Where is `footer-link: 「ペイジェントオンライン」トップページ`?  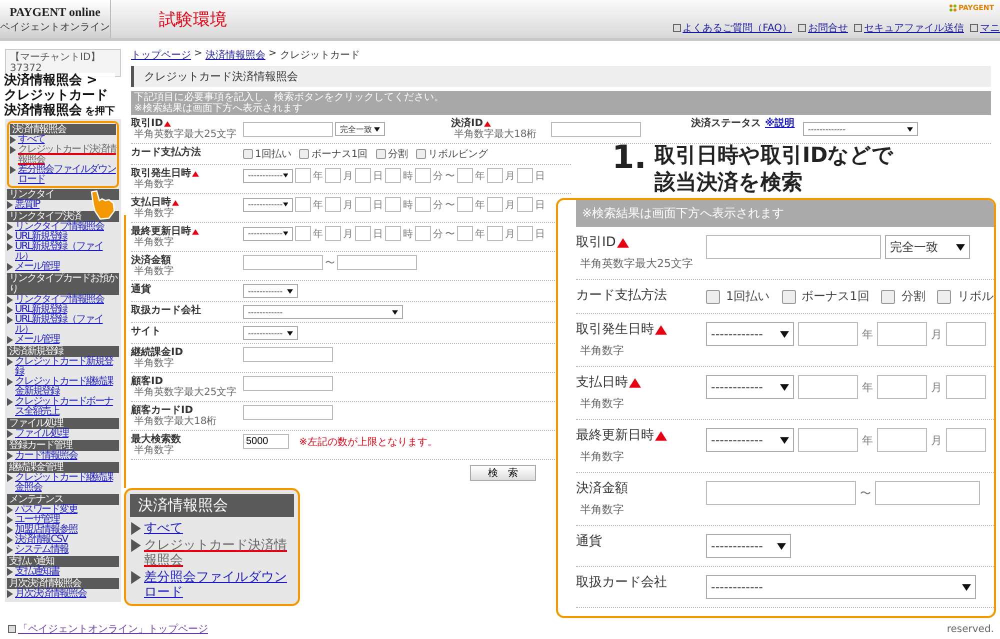 footer-link: 「ペイジェントオンライン」トップページ is located at coordinates (113, 629).